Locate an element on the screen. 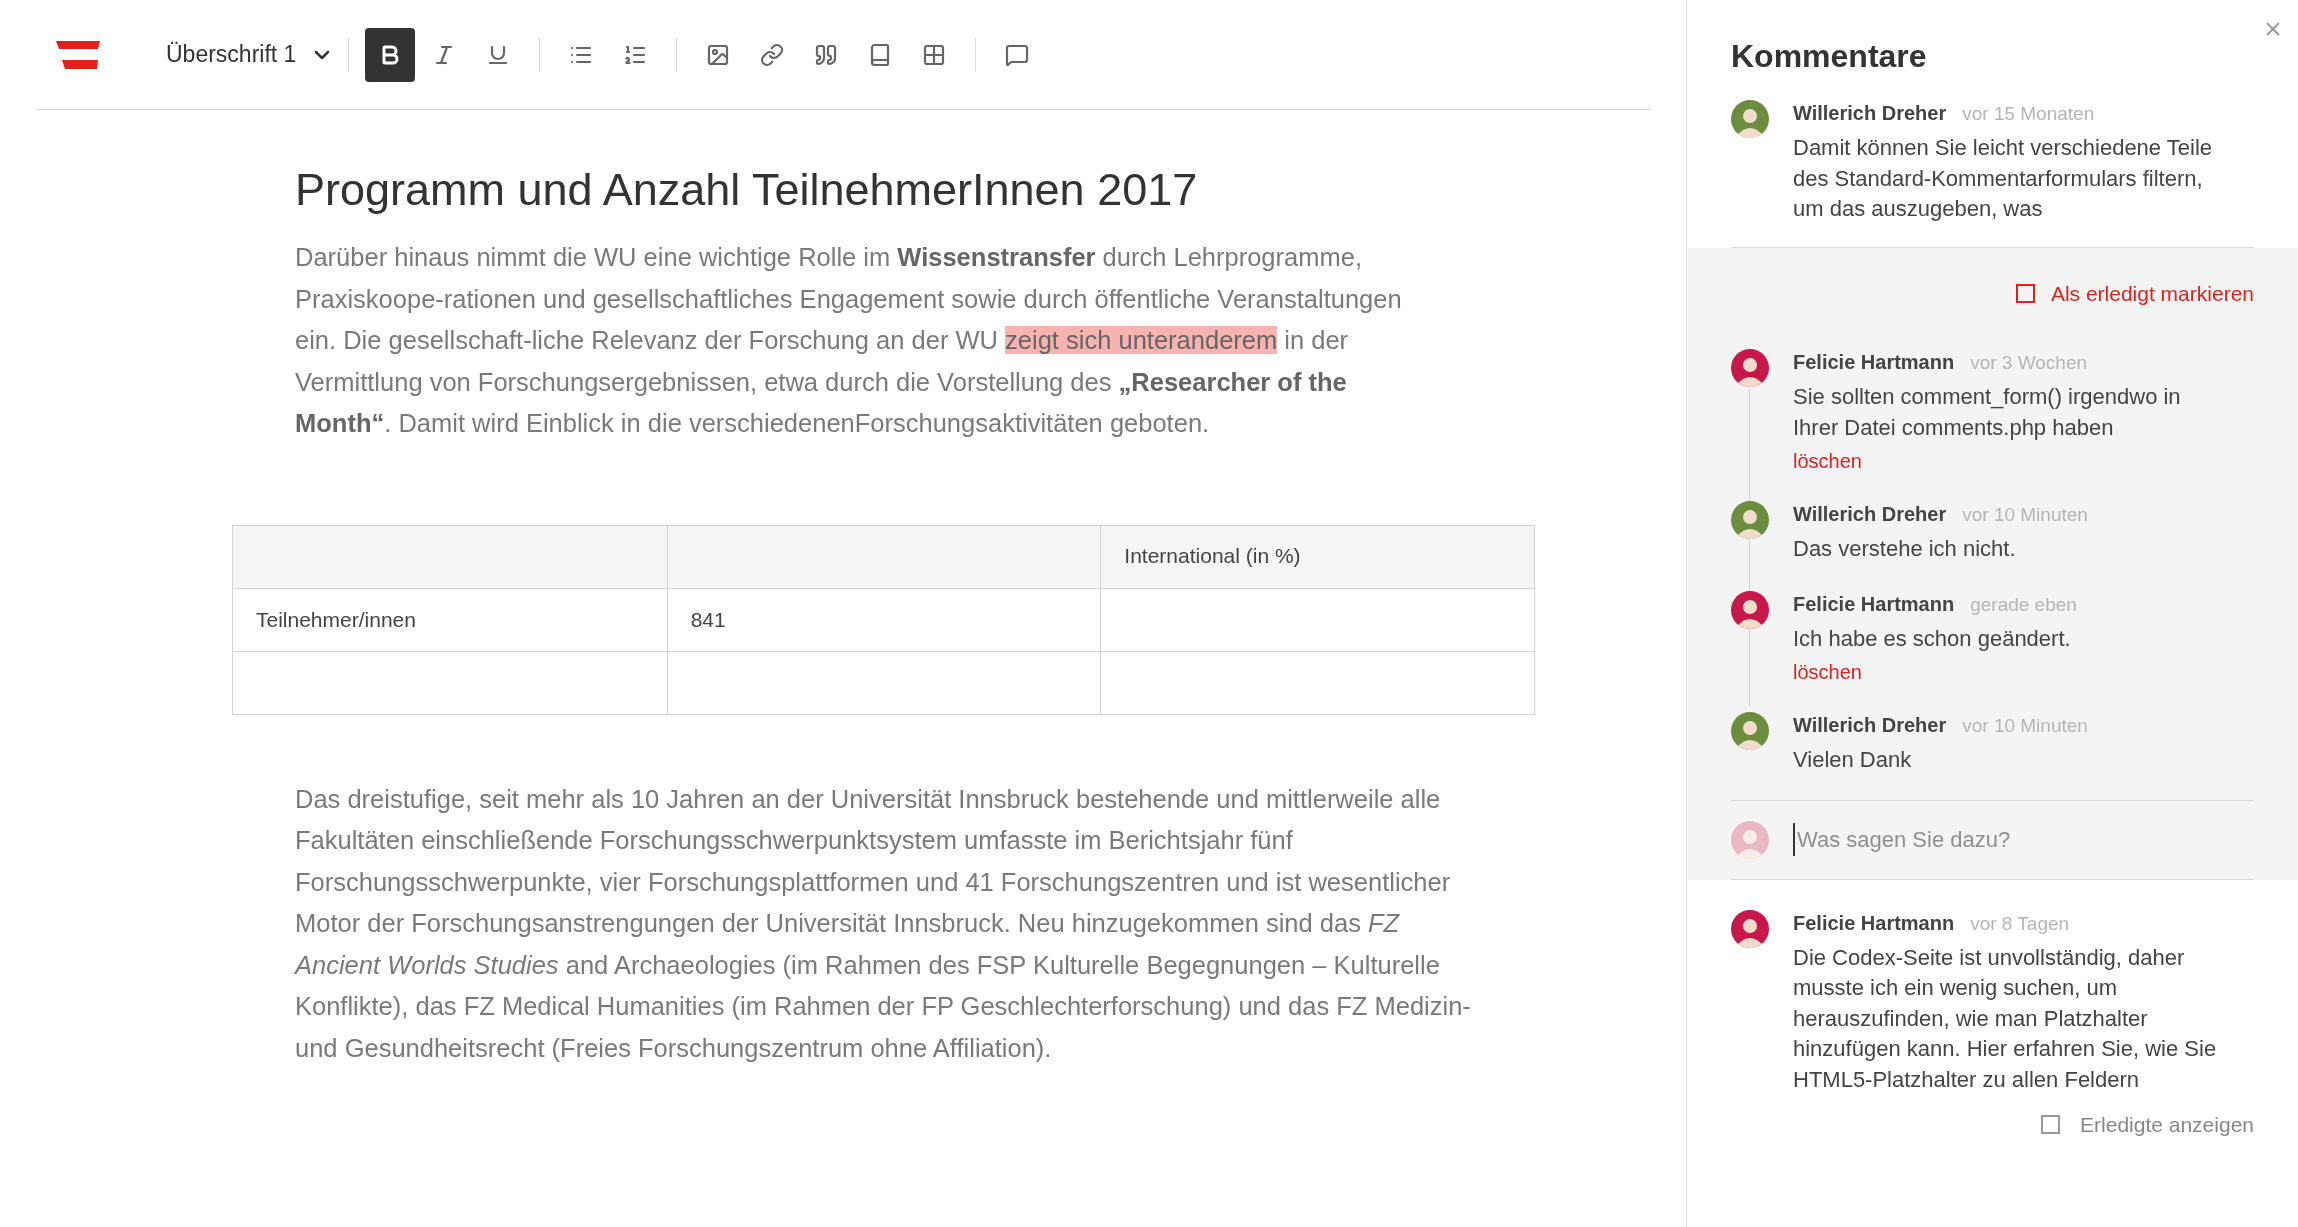 The height and width of the screenshot is (1227, 2298). table-cell-text: Teilnehmer/innen is located at coordinates (336, 619).